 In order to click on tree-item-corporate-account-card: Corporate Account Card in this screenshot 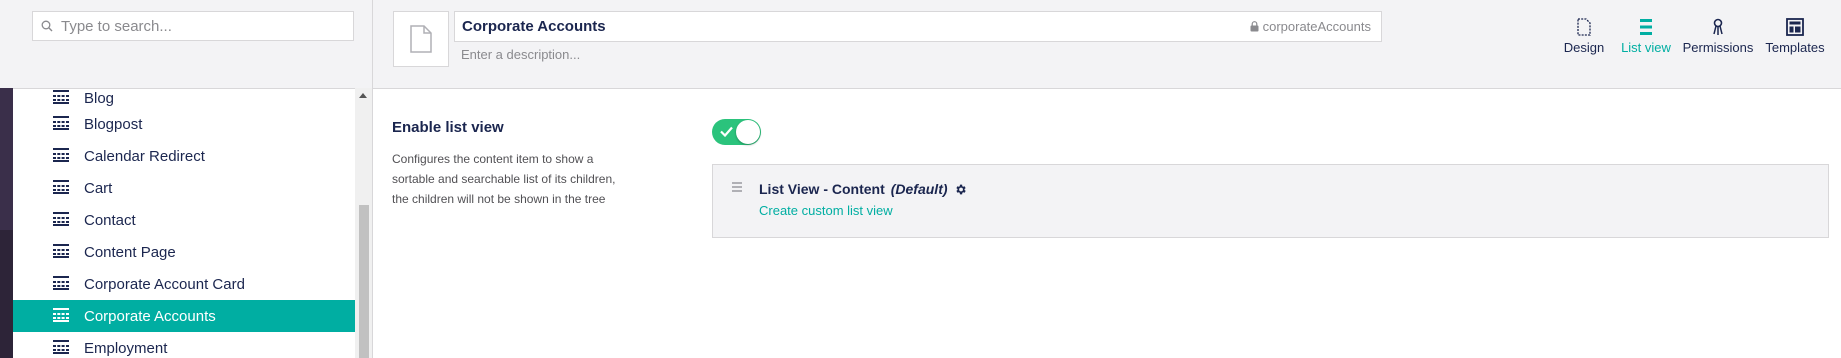, I will do `click(184, 284)`.